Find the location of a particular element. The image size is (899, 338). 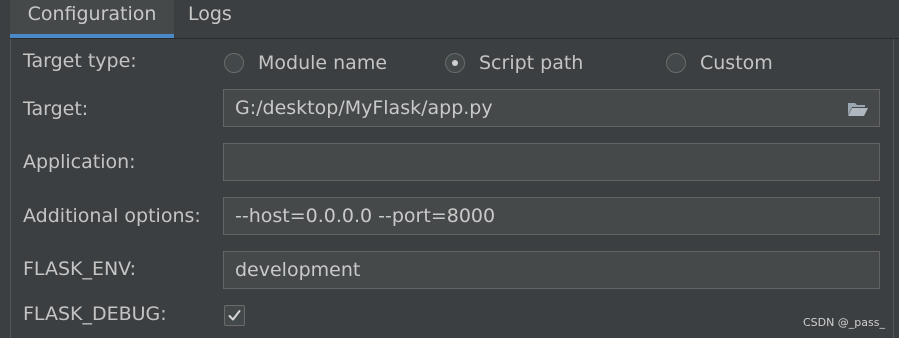

application-field is located at coordinates (551, 162).